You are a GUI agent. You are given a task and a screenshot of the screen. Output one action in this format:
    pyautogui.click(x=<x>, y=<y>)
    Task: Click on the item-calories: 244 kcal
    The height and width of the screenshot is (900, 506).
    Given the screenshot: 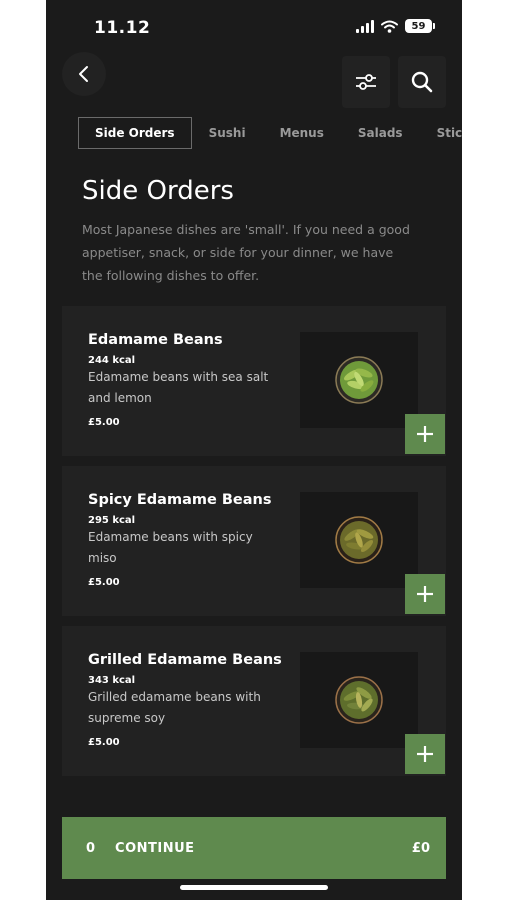 What is the action you would take?
    pyautogui.click(x=112, y=360)
    